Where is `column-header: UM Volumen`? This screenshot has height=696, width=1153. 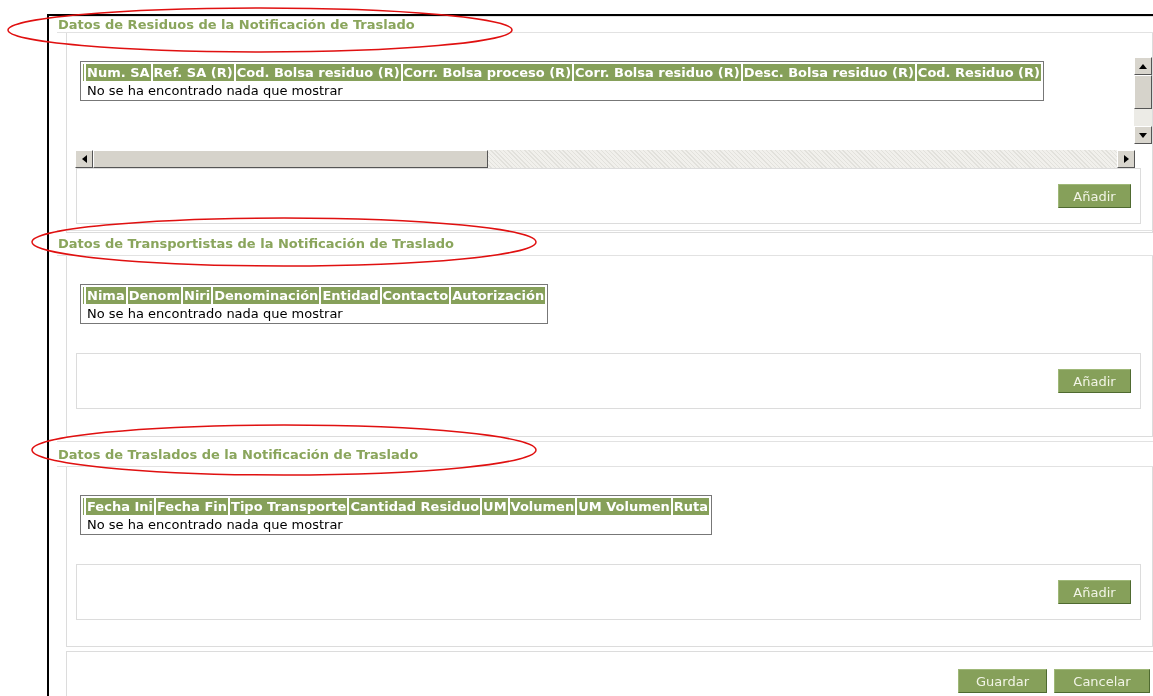
column-header: UM Volumen is located at coordinates (624, 506).